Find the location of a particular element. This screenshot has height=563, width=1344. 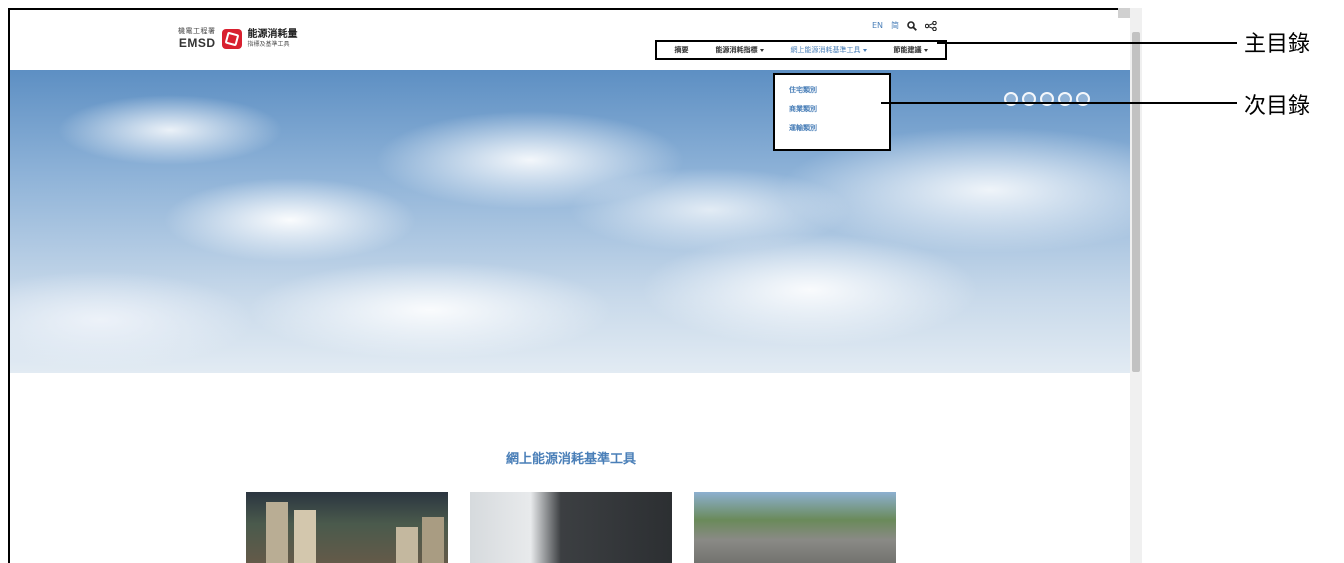

submenu-item-commercial: 商業類別 is located at coordinates (839, 109).